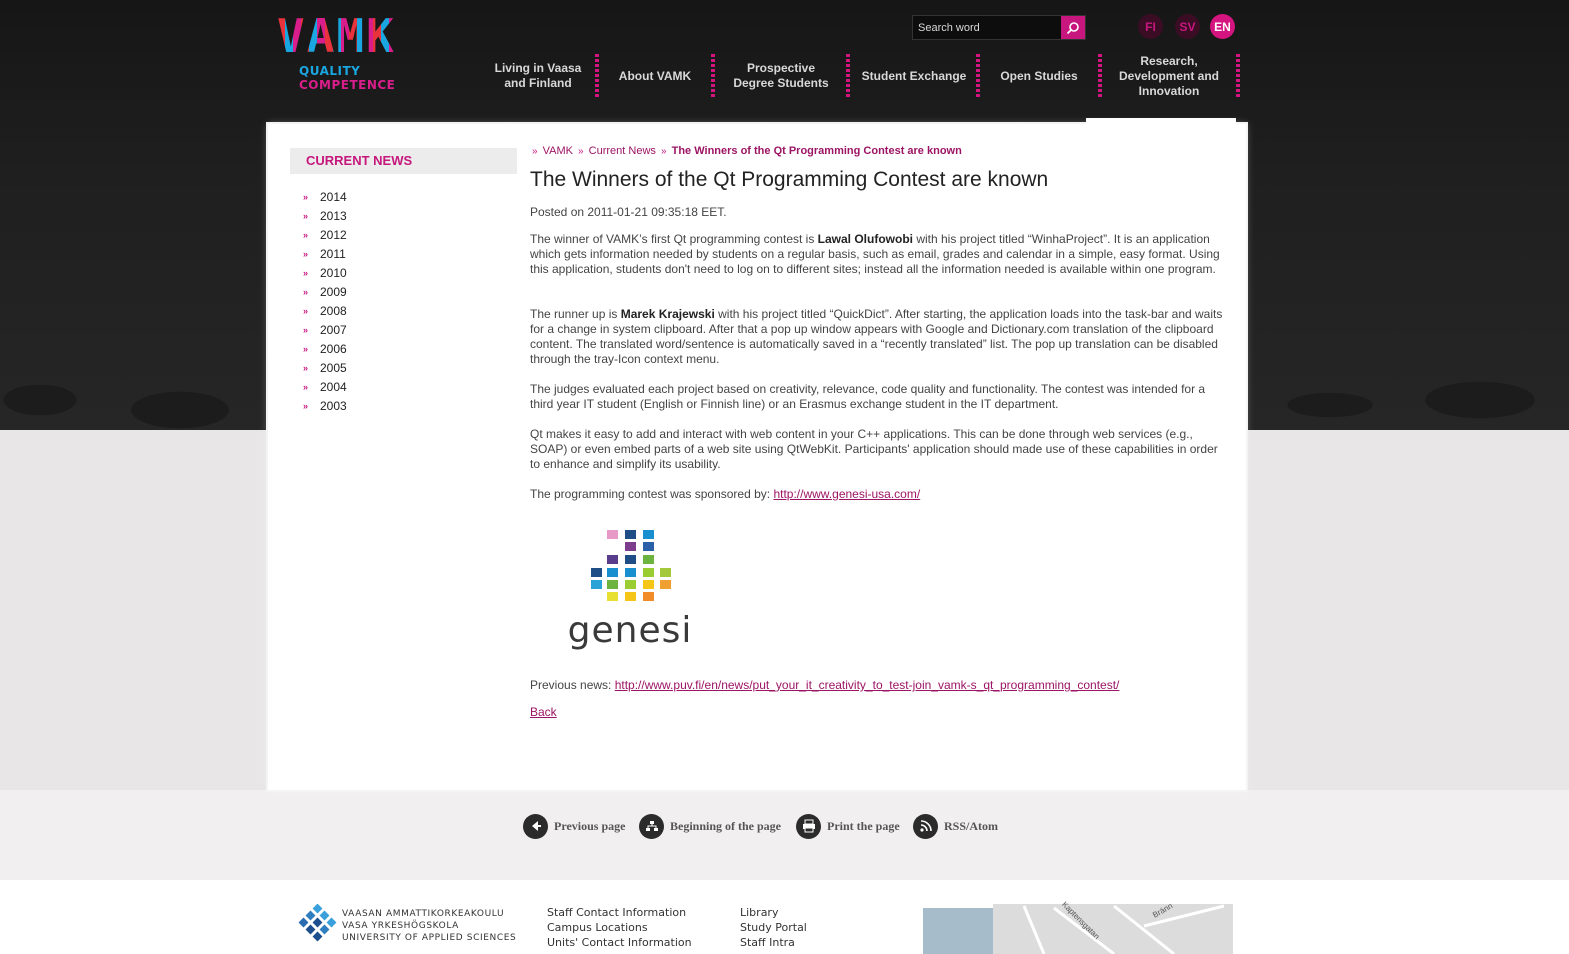  I want to click on search-icon, so click(1072, 27).